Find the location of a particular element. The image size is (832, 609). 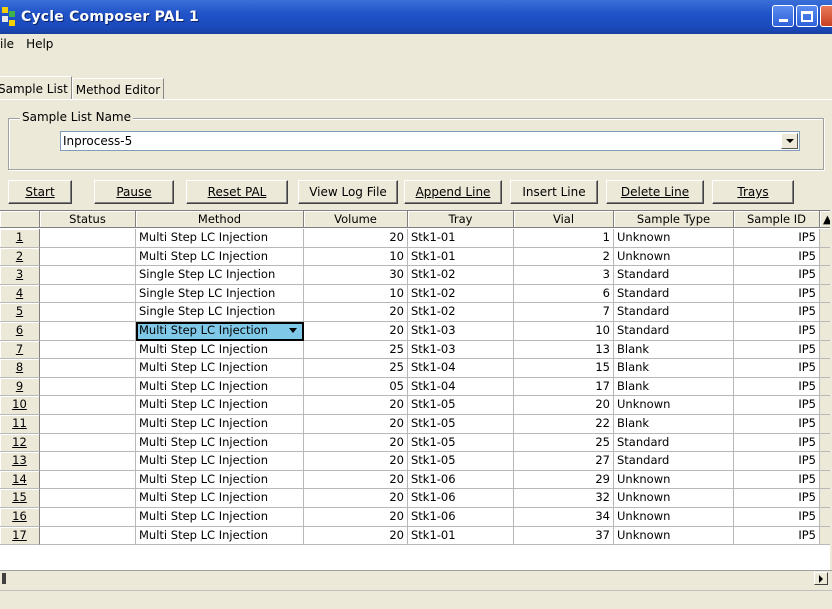

cell-tray: Stk1-01 is located at coordinates (461, 238).